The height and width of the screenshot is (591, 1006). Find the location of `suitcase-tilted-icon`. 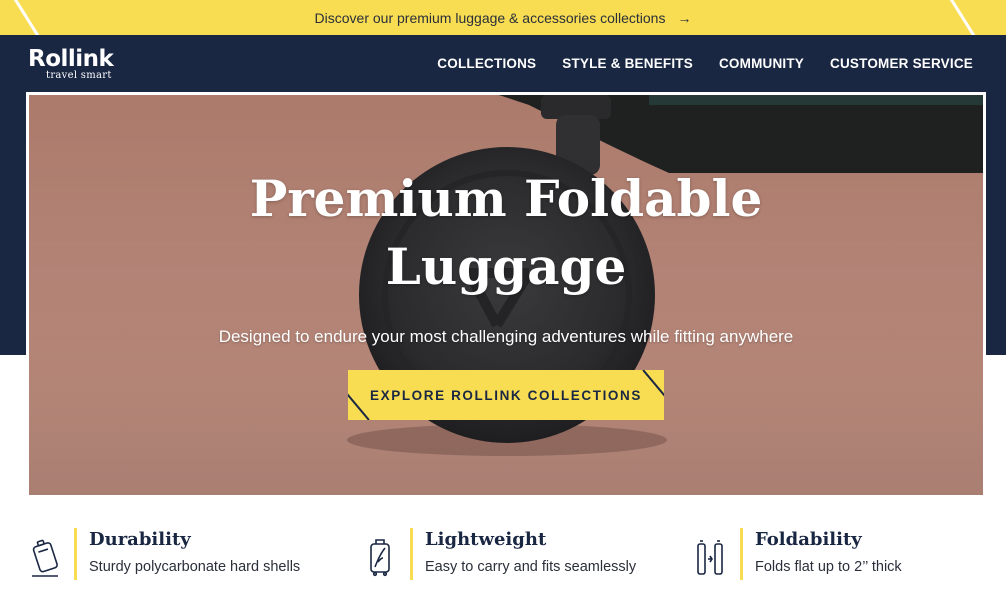

suitcase-tilted-icon is located at coordinates (45, 558).